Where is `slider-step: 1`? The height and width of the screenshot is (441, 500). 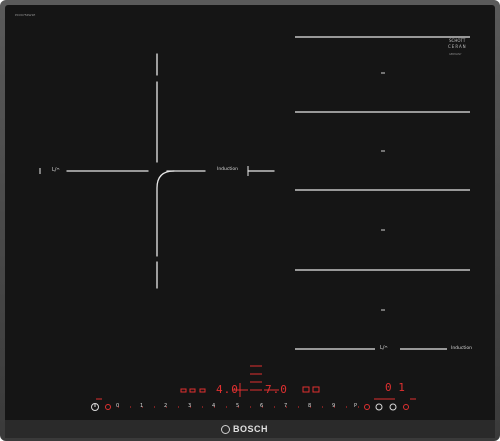 slider-step: 1 is located at coordinates (141, 406).